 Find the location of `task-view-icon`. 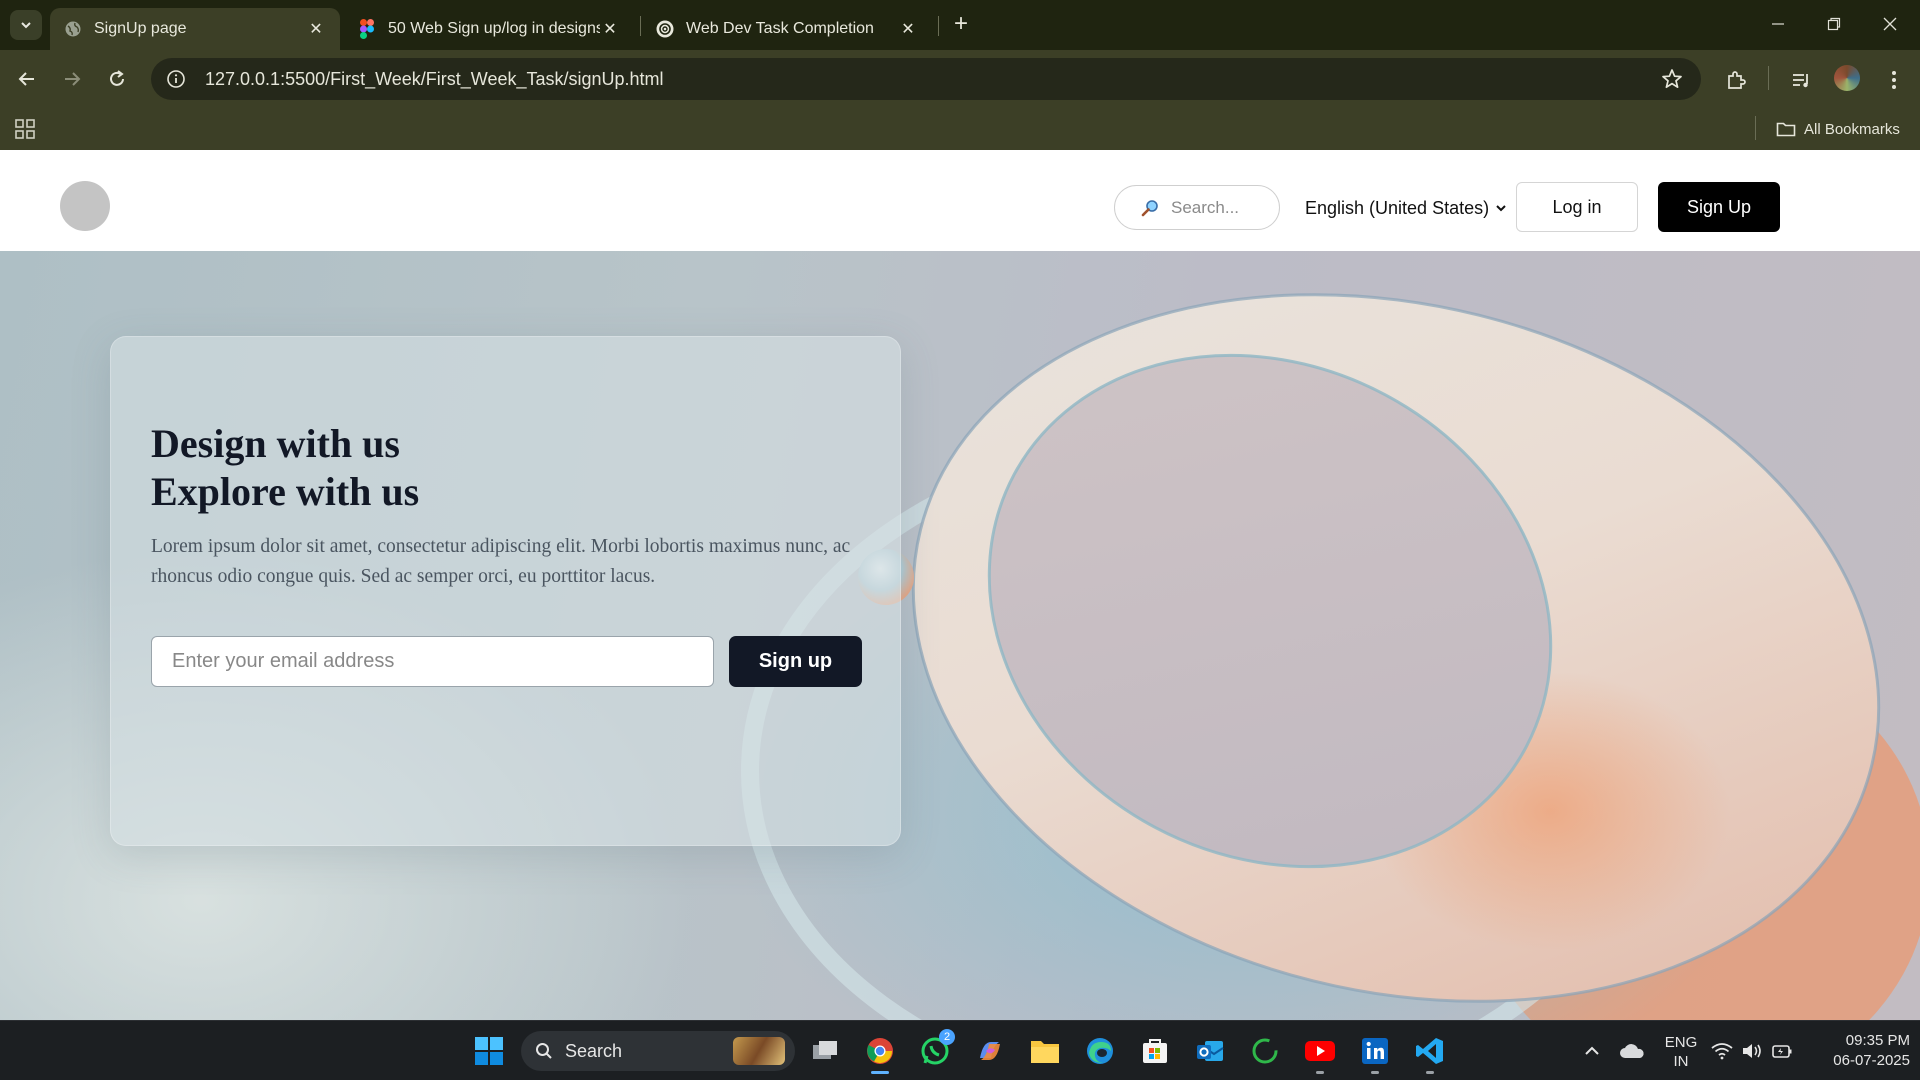

task-view-icon is located at coordinates (825, 1051).